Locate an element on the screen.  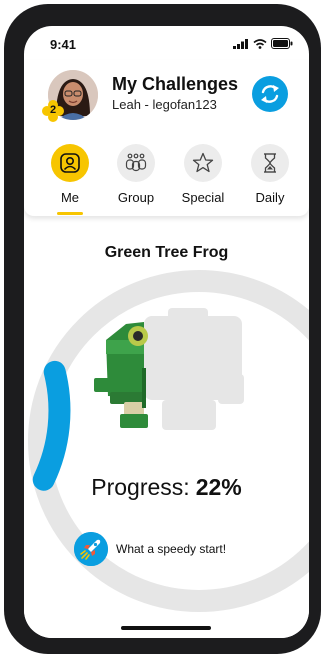
status-bar: 9:41 is located at coordinates (166, 43).